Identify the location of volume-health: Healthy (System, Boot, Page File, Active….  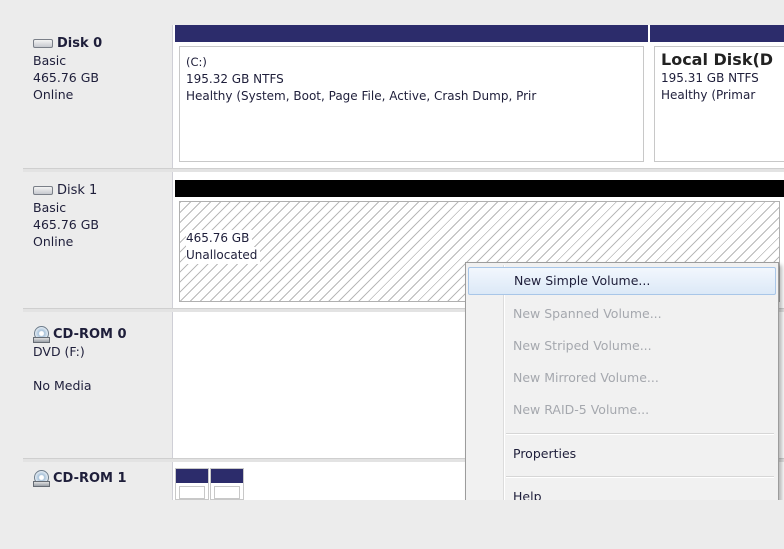
(361, 96).